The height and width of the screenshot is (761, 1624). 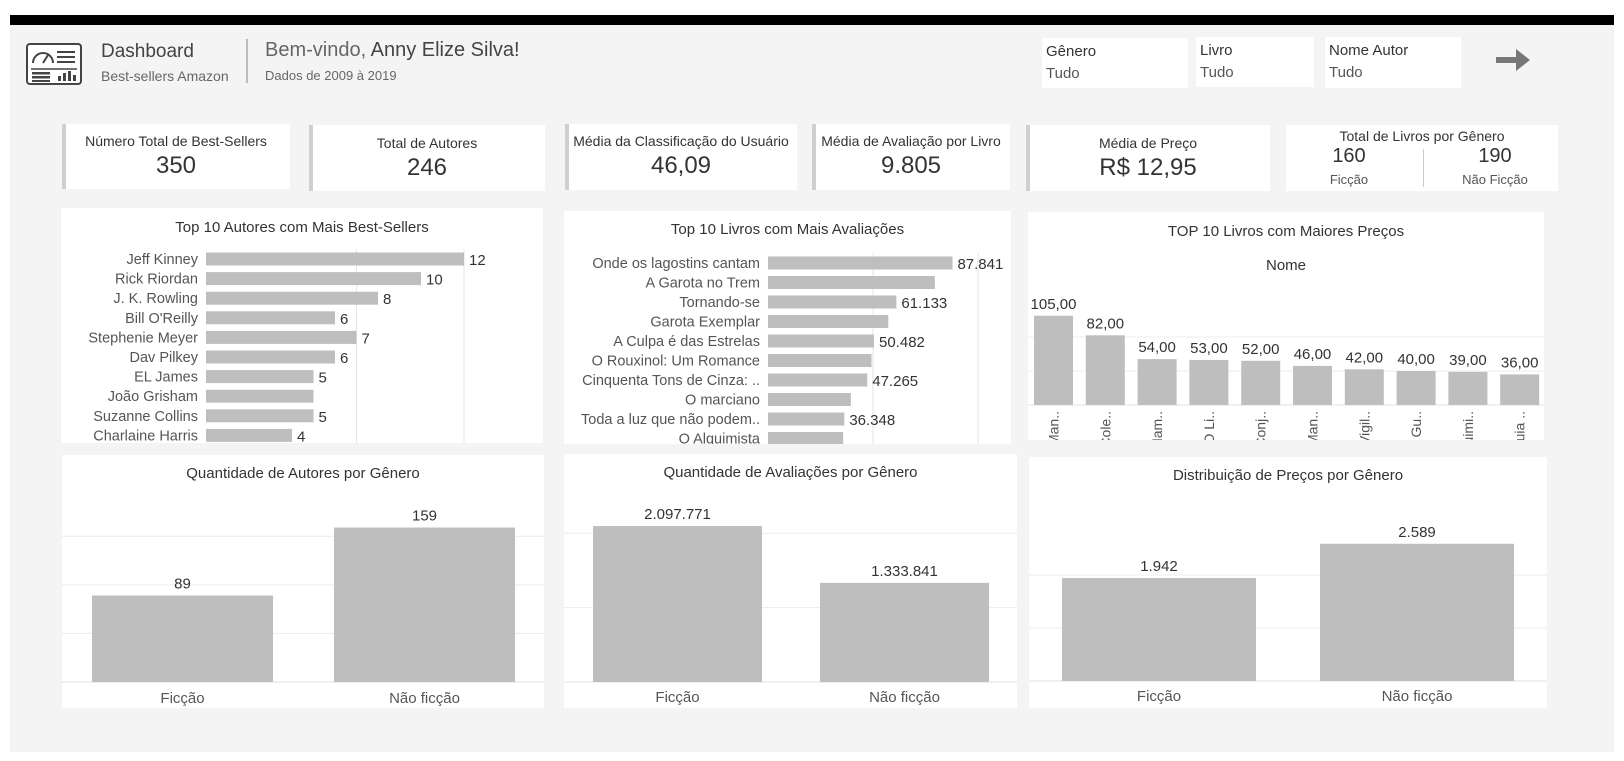 What do you see at coordinates (143, 338) in the screenshot?
I see `category-label: Stephenie Meyer` at bounding box center [143, 338].